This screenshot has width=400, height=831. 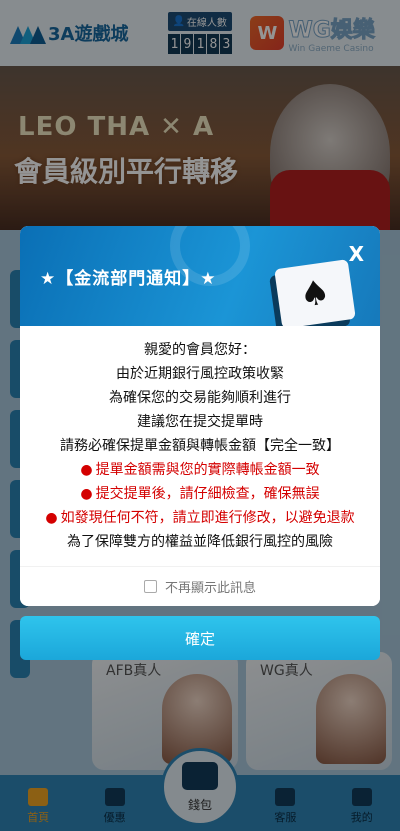 I want to click on warning-line: ● 提交提單後，請仔細檢查，確保無誤, so click(x=200, y=494).